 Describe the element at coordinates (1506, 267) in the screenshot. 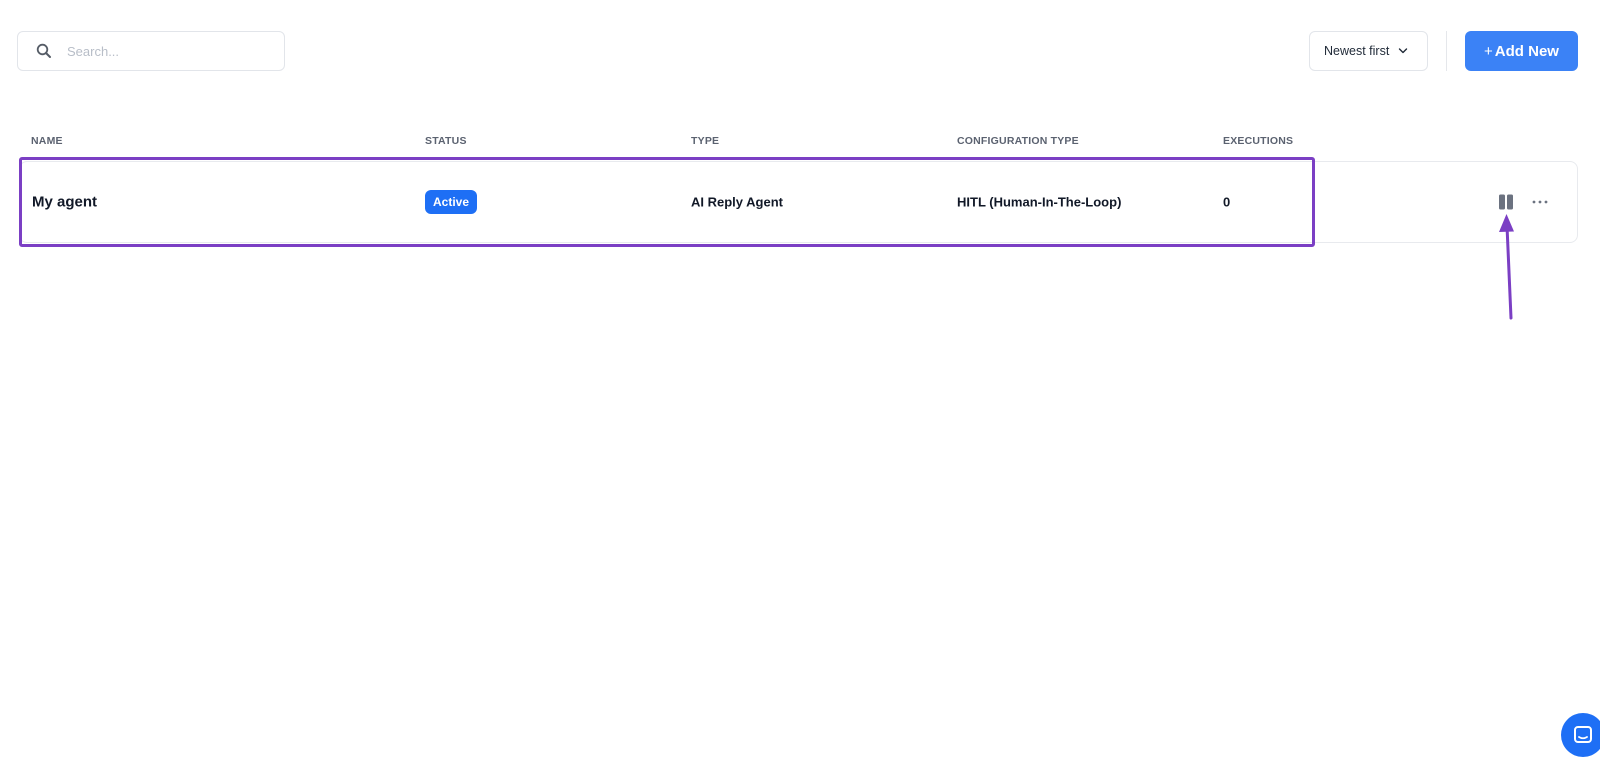

I see `annotation-arrow-icon` at that location.